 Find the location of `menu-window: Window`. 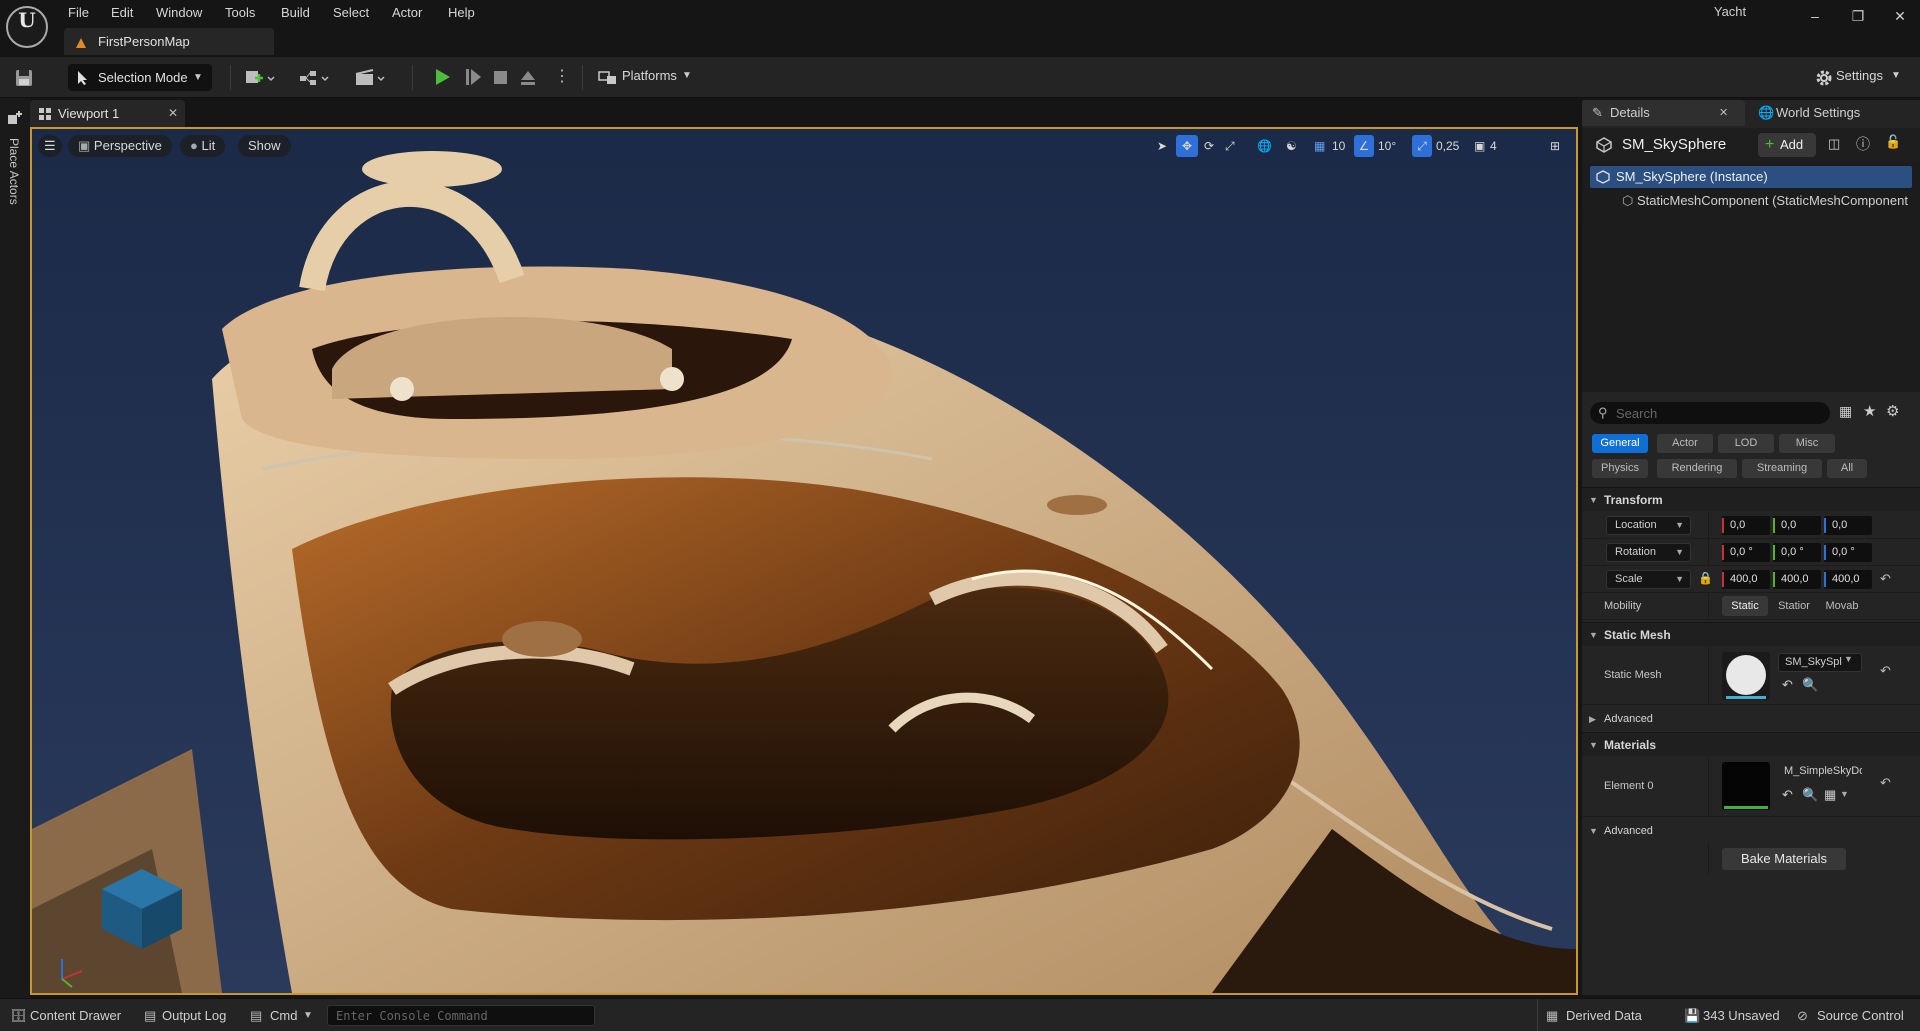

menu-window: Window is located at coordinates (179, 13).